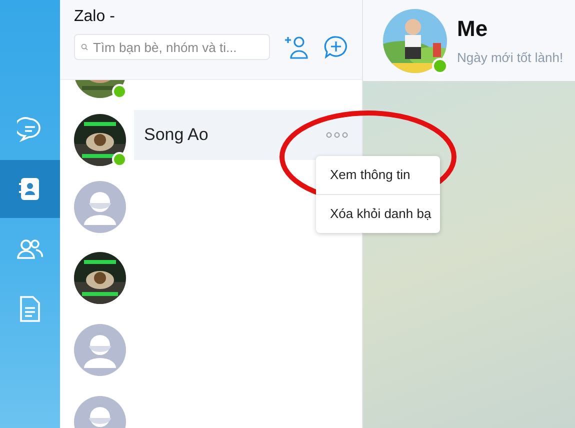 The height and width of the screenshot is (428, 575). I want to click on status-message: Ngày mới tốt lành!, so click(510, 57).